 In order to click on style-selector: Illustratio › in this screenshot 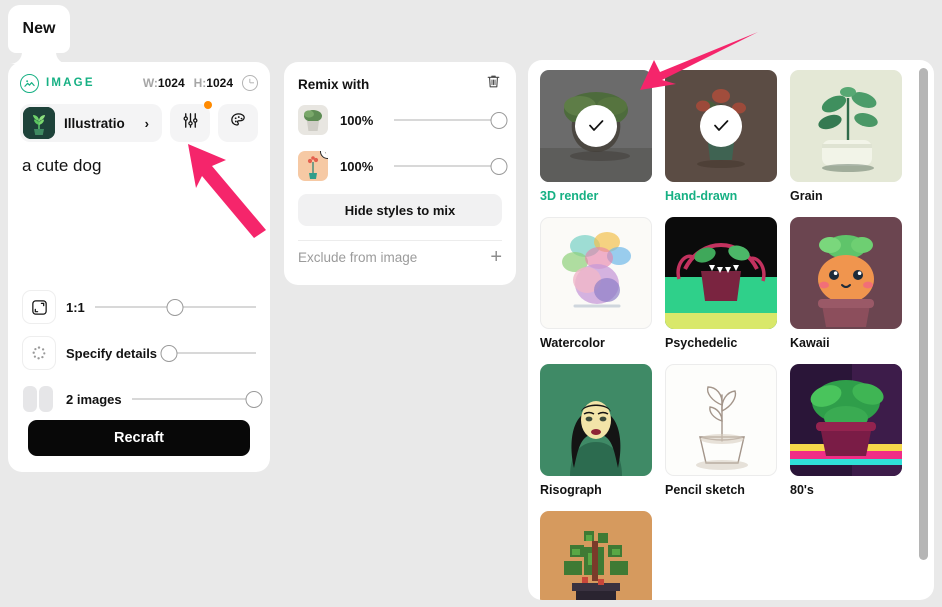, I will do `click(91, 123)`.